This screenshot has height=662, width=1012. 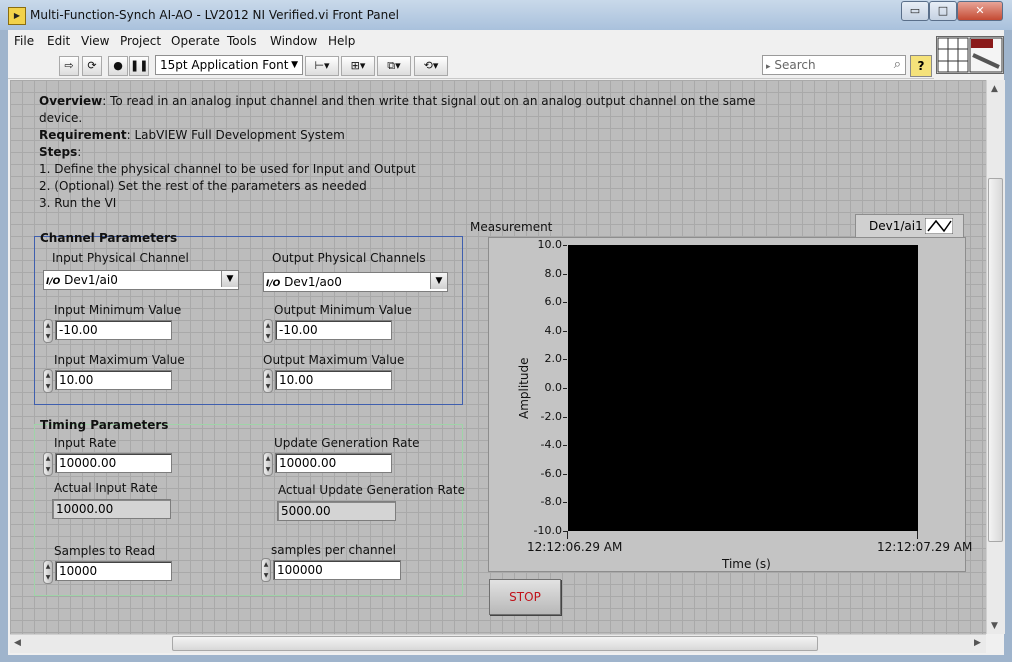 I want to click on menu-file: File, so click(x=24, y=41).